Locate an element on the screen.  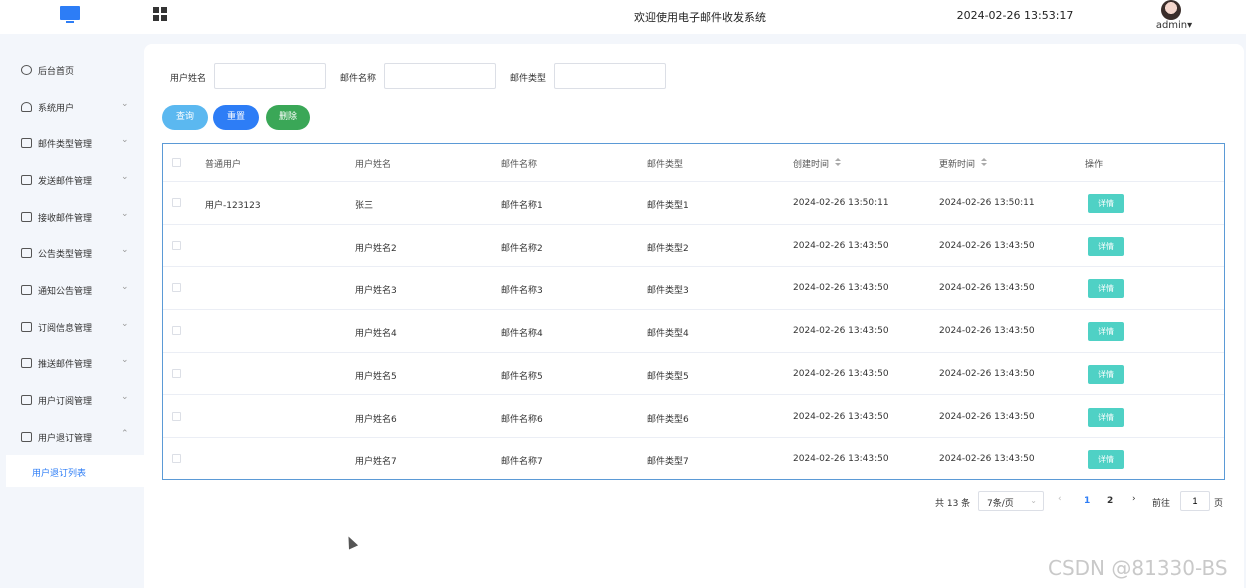
prev-page-button: ‹ is located at coordinates (1060, 499).